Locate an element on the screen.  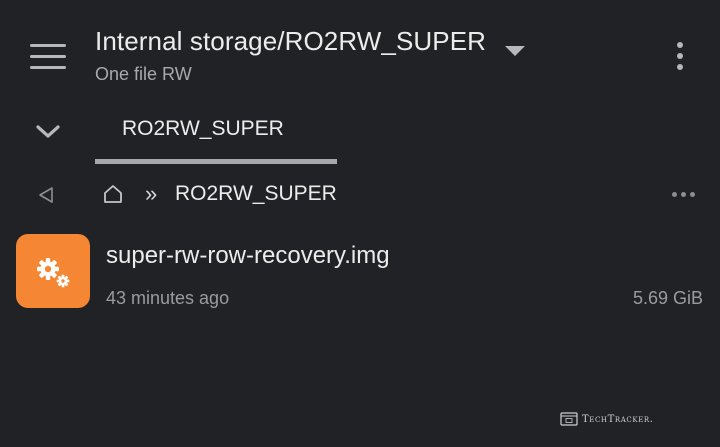
caret-down-icon is located at coordinates (515, 51).